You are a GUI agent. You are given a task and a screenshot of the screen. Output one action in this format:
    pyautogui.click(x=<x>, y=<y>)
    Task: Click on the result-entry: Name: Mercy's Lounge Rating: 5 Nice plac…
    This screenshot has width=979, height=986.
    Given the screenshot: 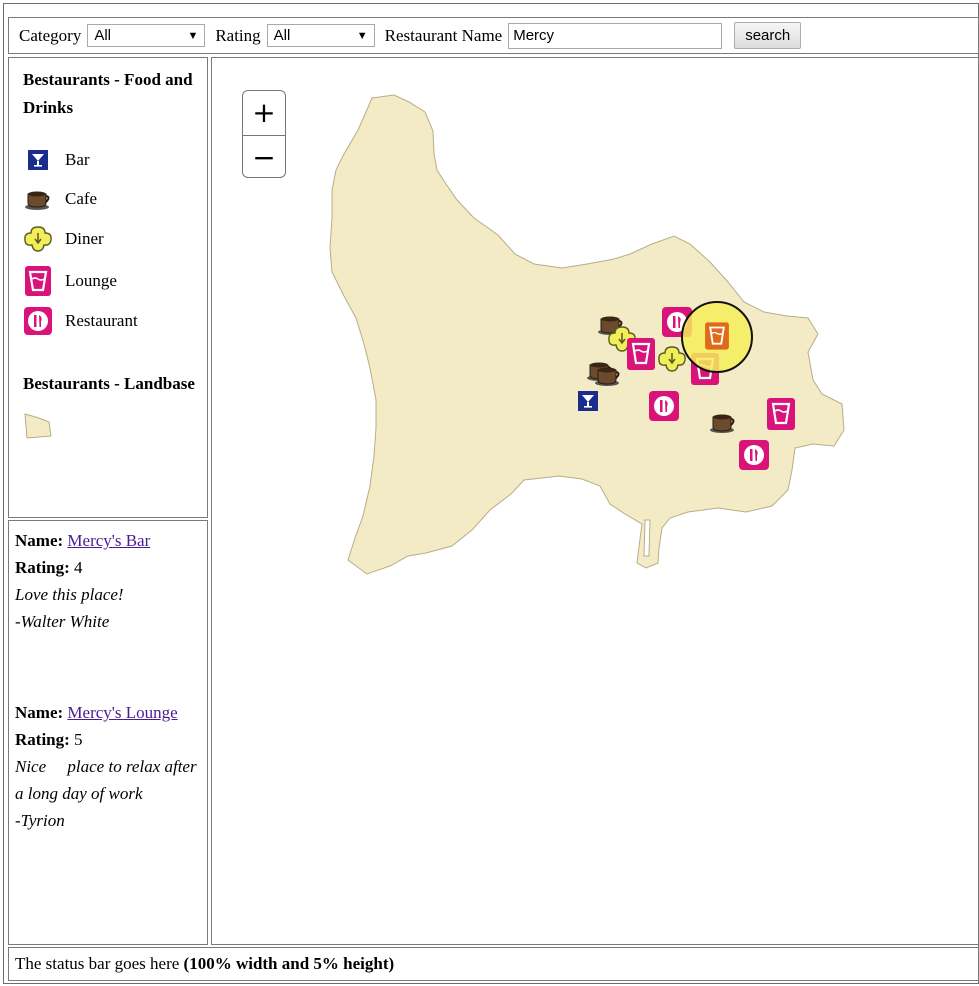 What is the action you would take?
    pyautogui.click(x=109, y=766)
    